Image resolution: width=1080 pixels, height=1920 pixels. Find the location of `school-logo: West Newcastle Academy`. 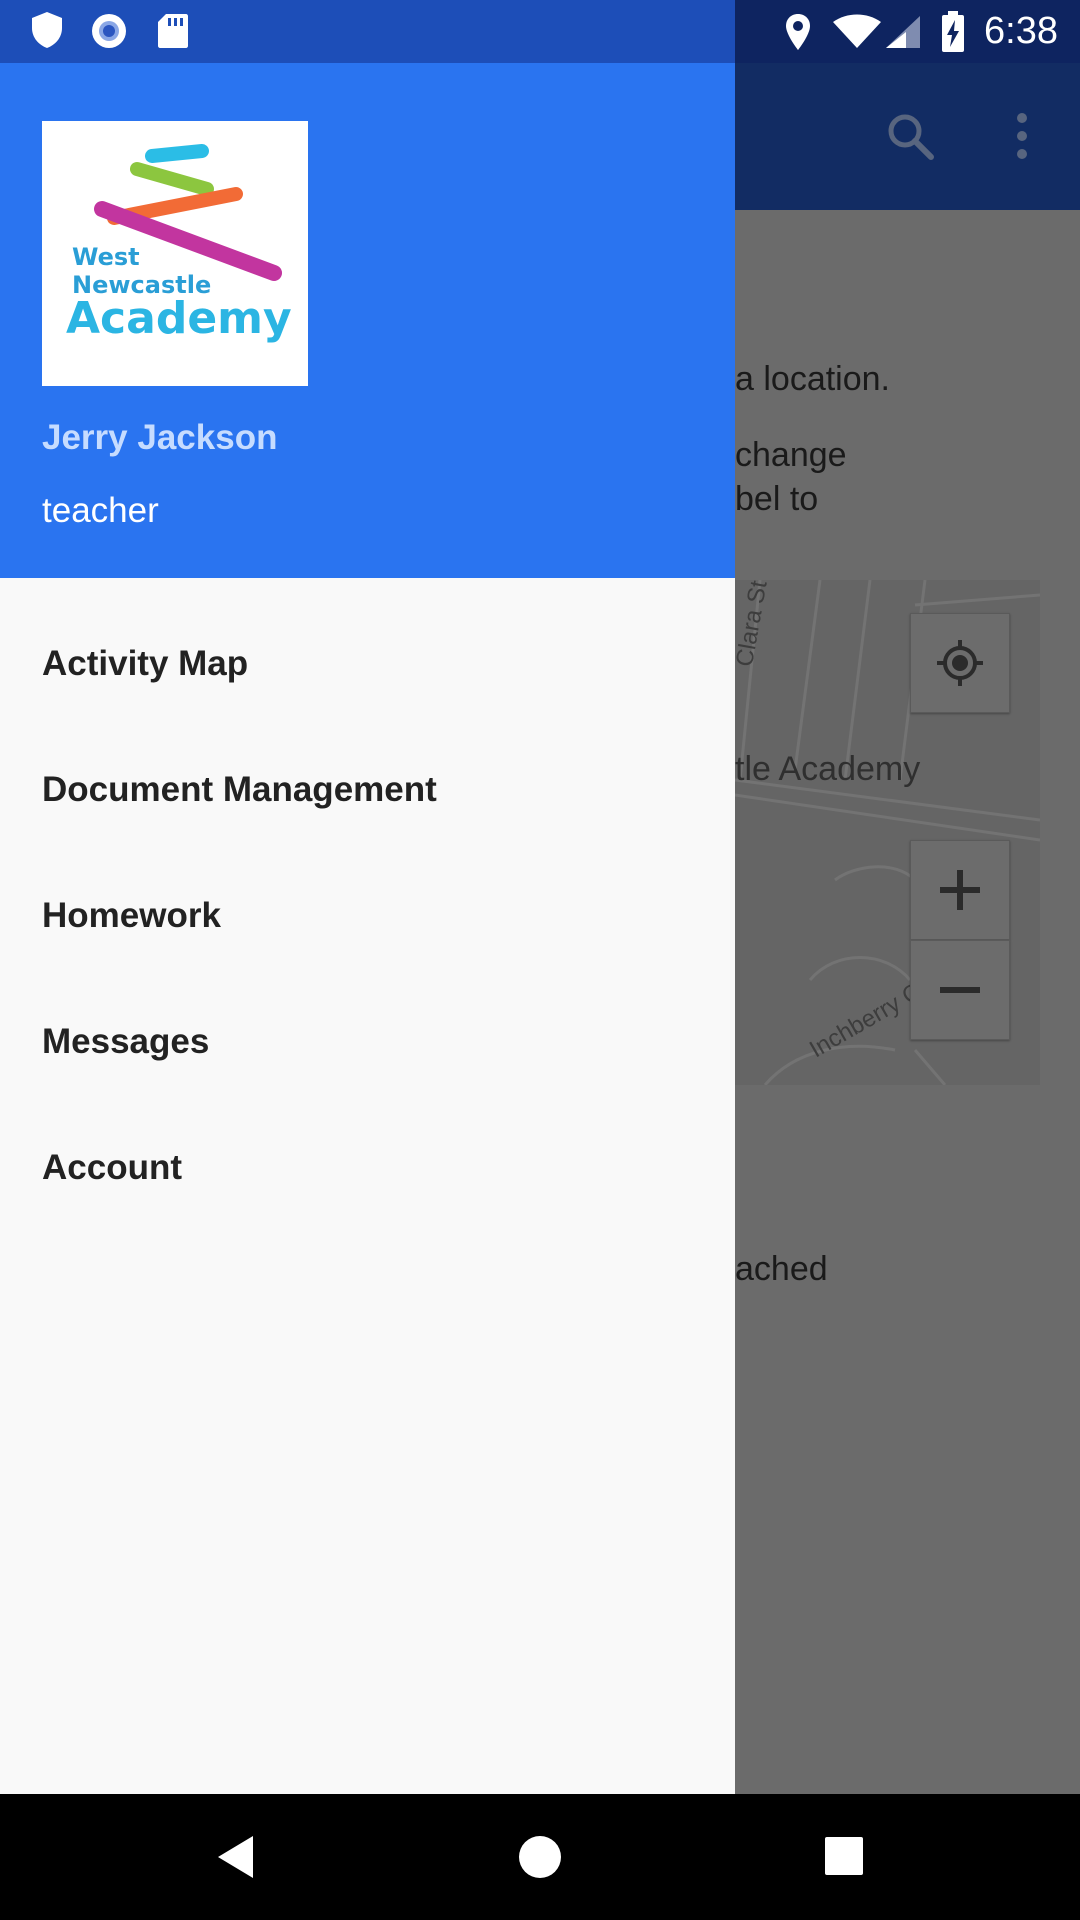

school-logo: West Newcastle Academy is located at coordinates (175, 253).